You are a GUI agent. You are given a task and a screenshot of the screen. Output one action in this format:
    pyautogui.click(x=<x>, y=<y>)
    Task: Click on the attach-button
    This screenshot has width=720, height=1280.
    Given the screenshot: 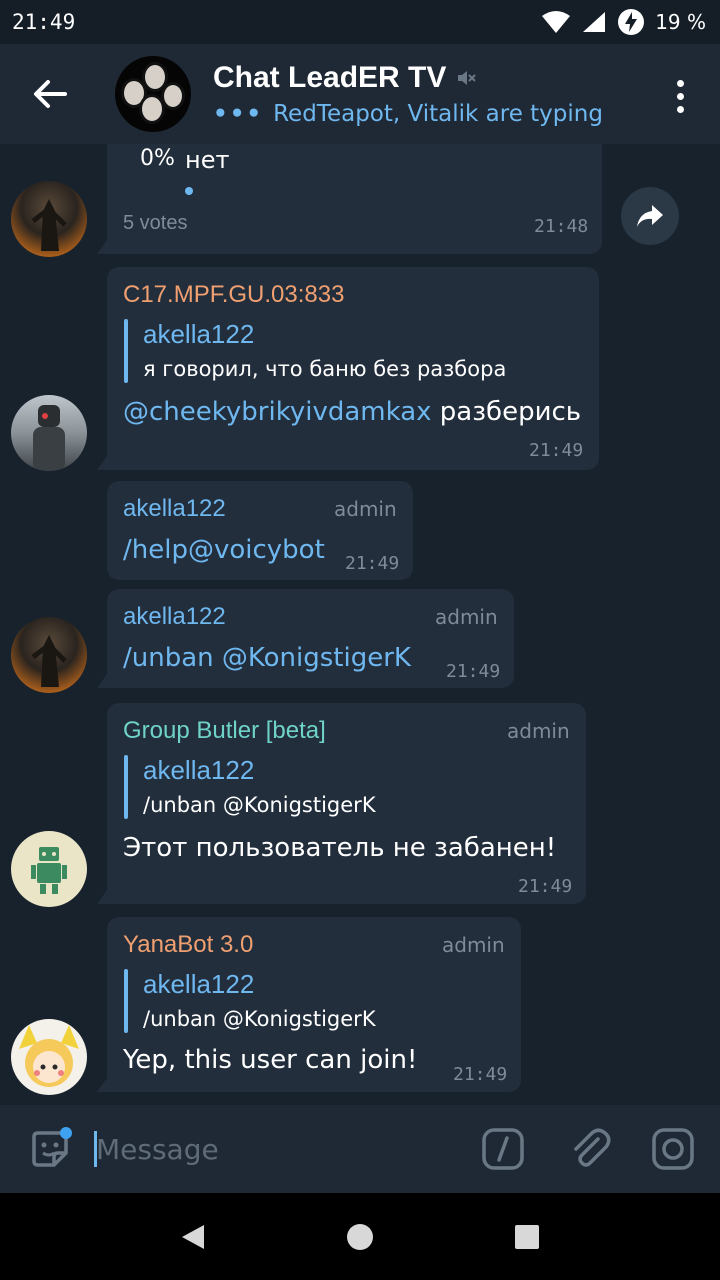 What is the action you would take?
    pyautogui.click(x=590, y=1149)
    